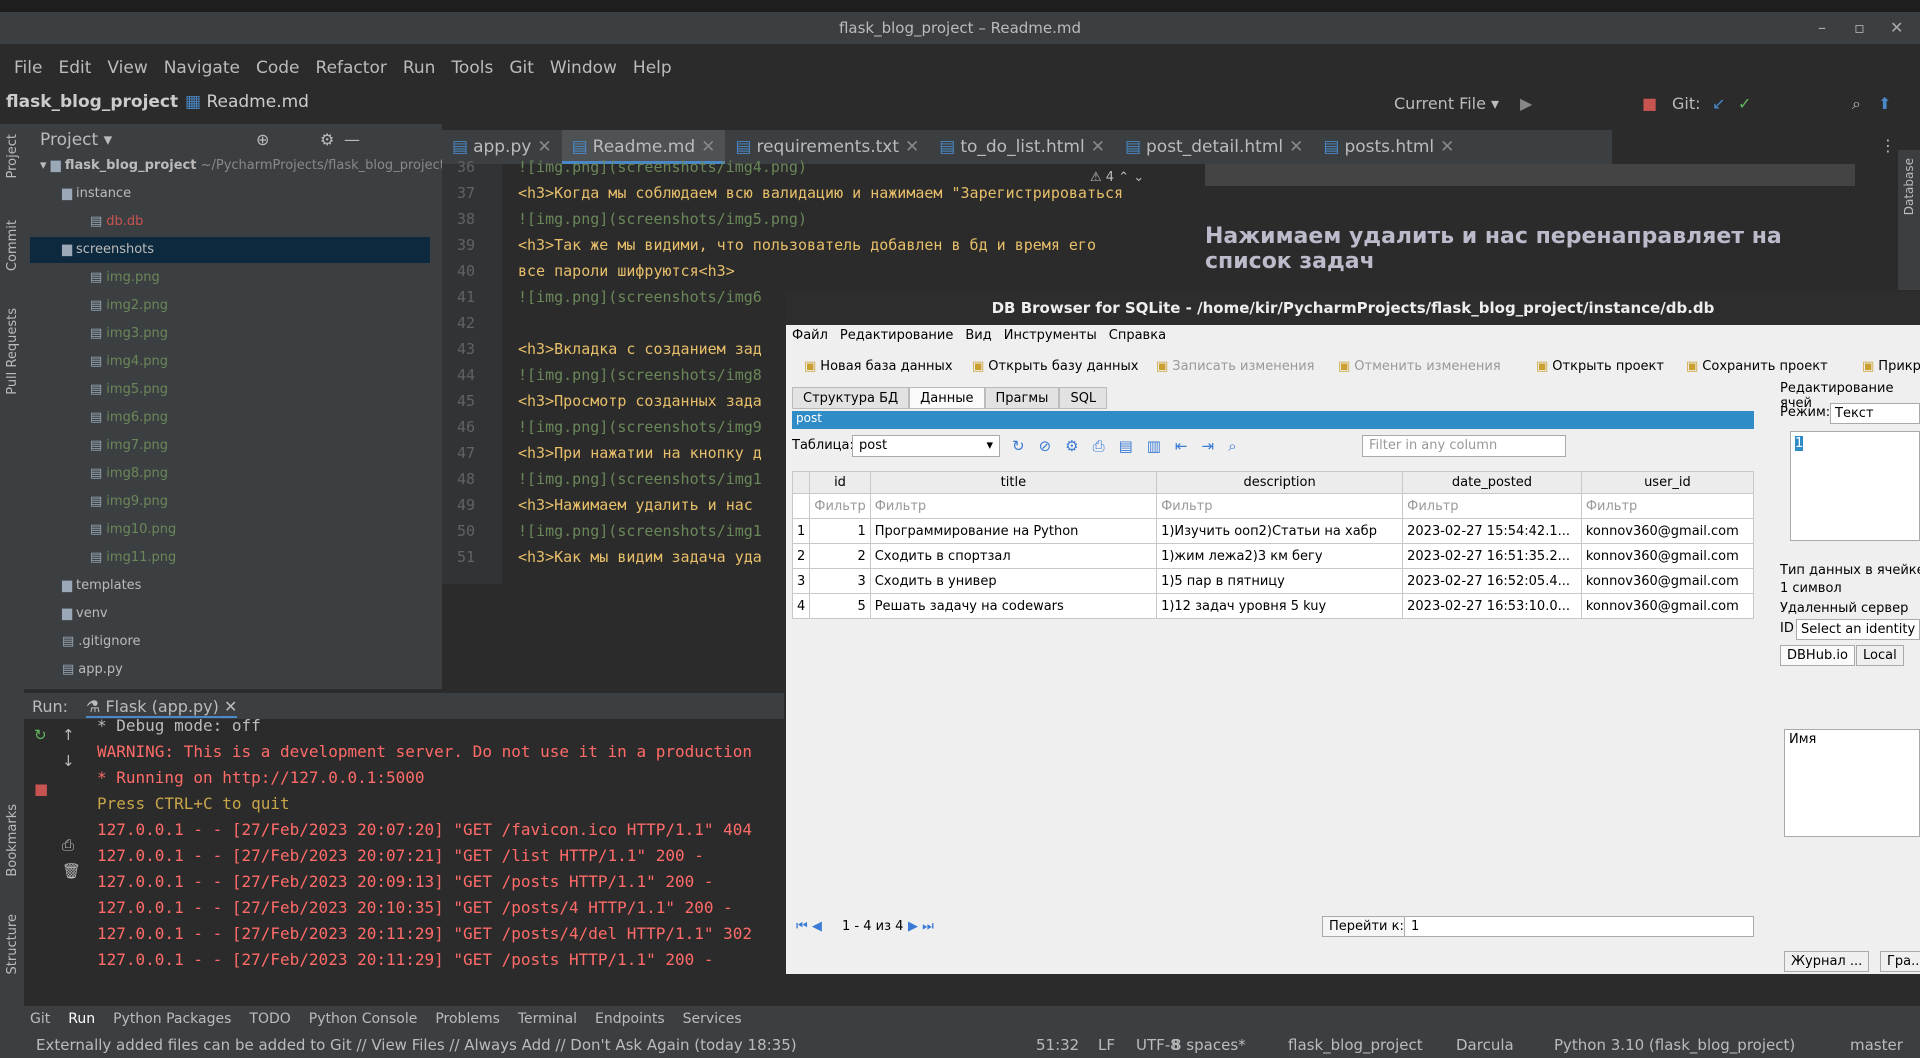 This screenshot has height=1058, width=1920. I want to click on grid-cell: Программирование на Python, so click(1013, 531).